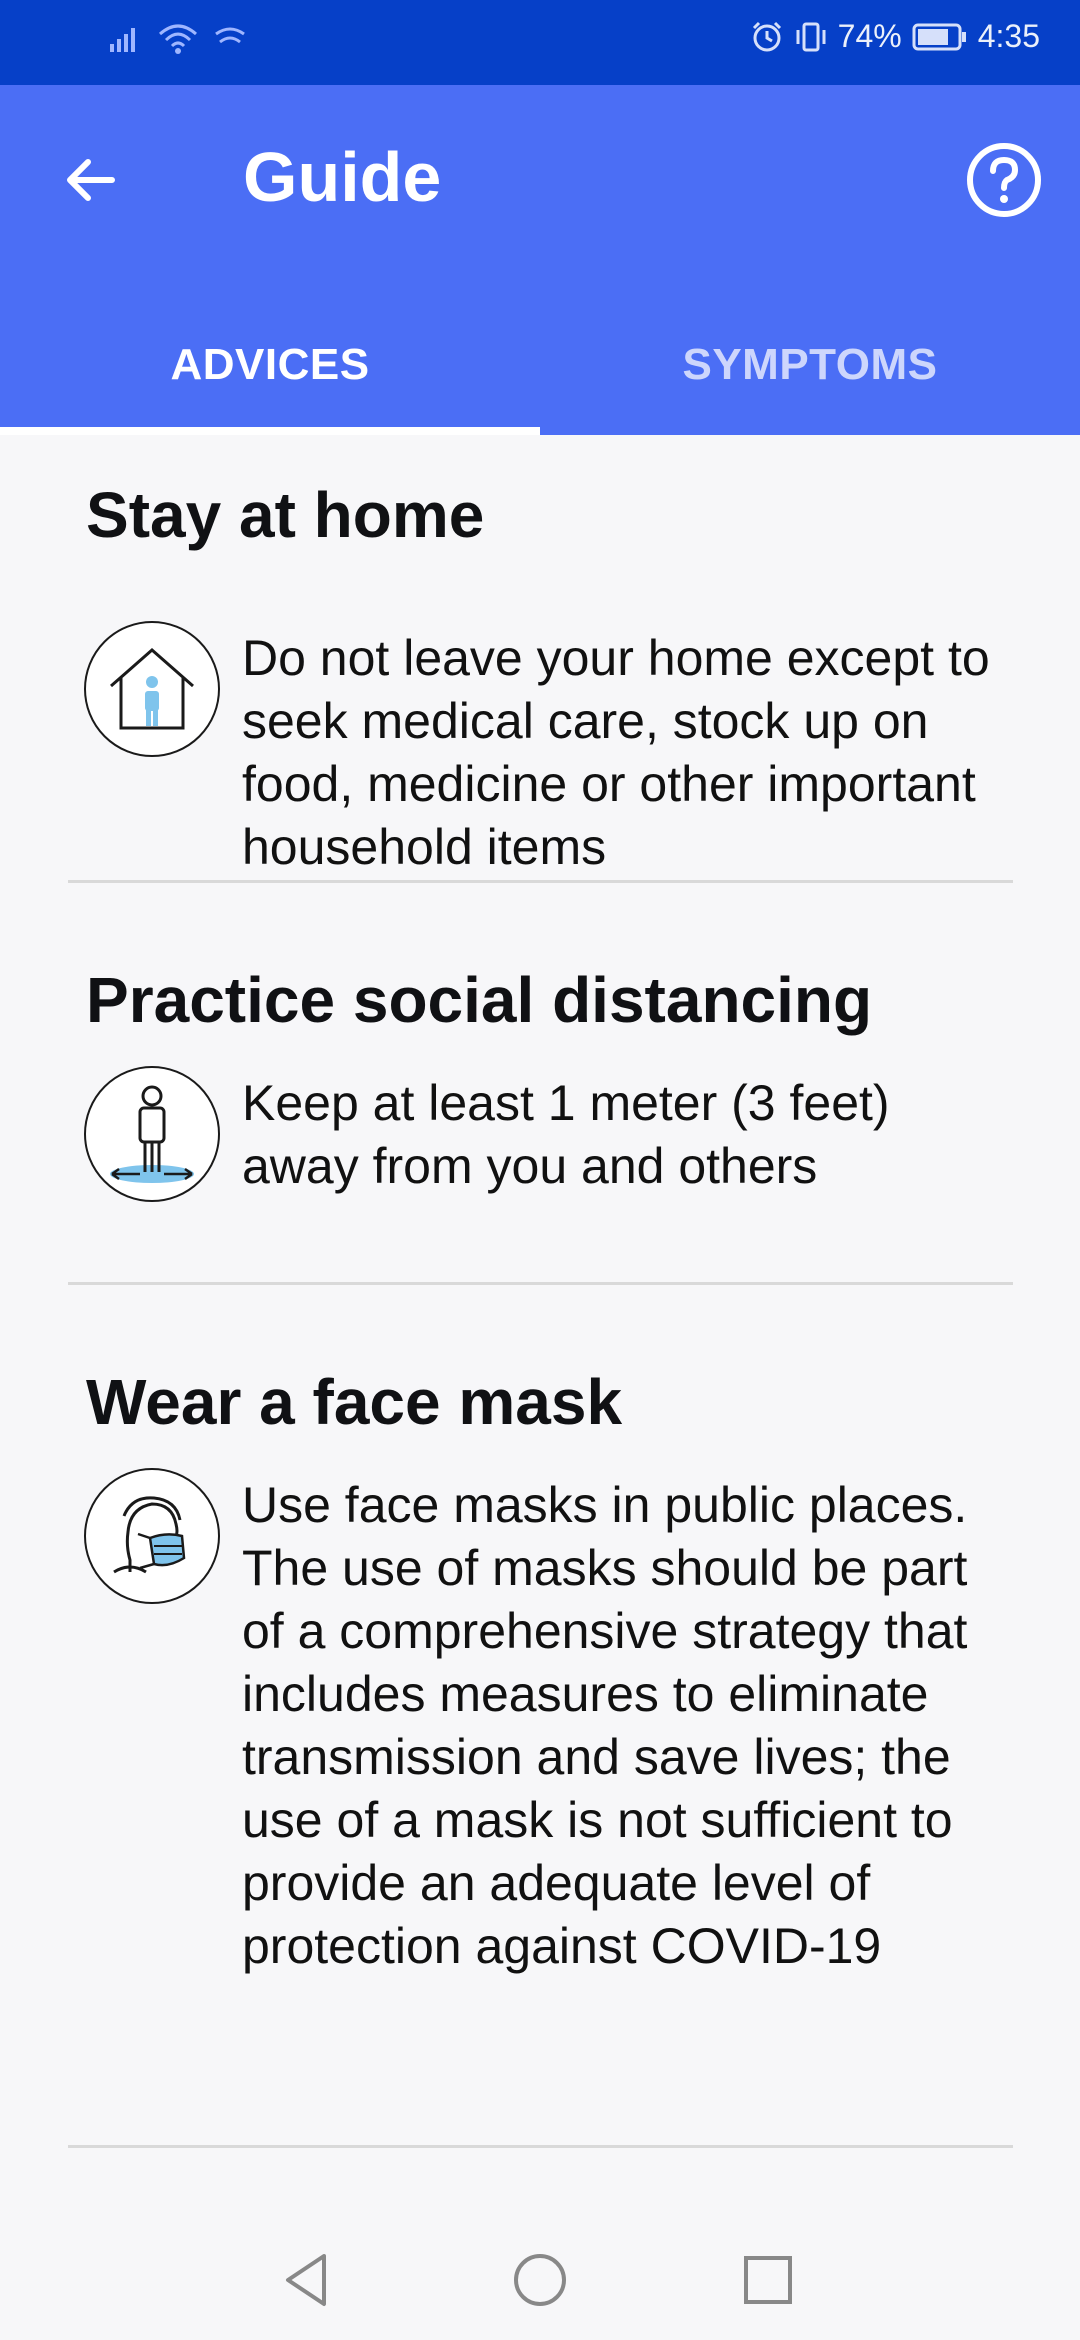 The height and width of the screenshot is (2340, 1080). I want to click on page-title: Guide, so click(342, 177).